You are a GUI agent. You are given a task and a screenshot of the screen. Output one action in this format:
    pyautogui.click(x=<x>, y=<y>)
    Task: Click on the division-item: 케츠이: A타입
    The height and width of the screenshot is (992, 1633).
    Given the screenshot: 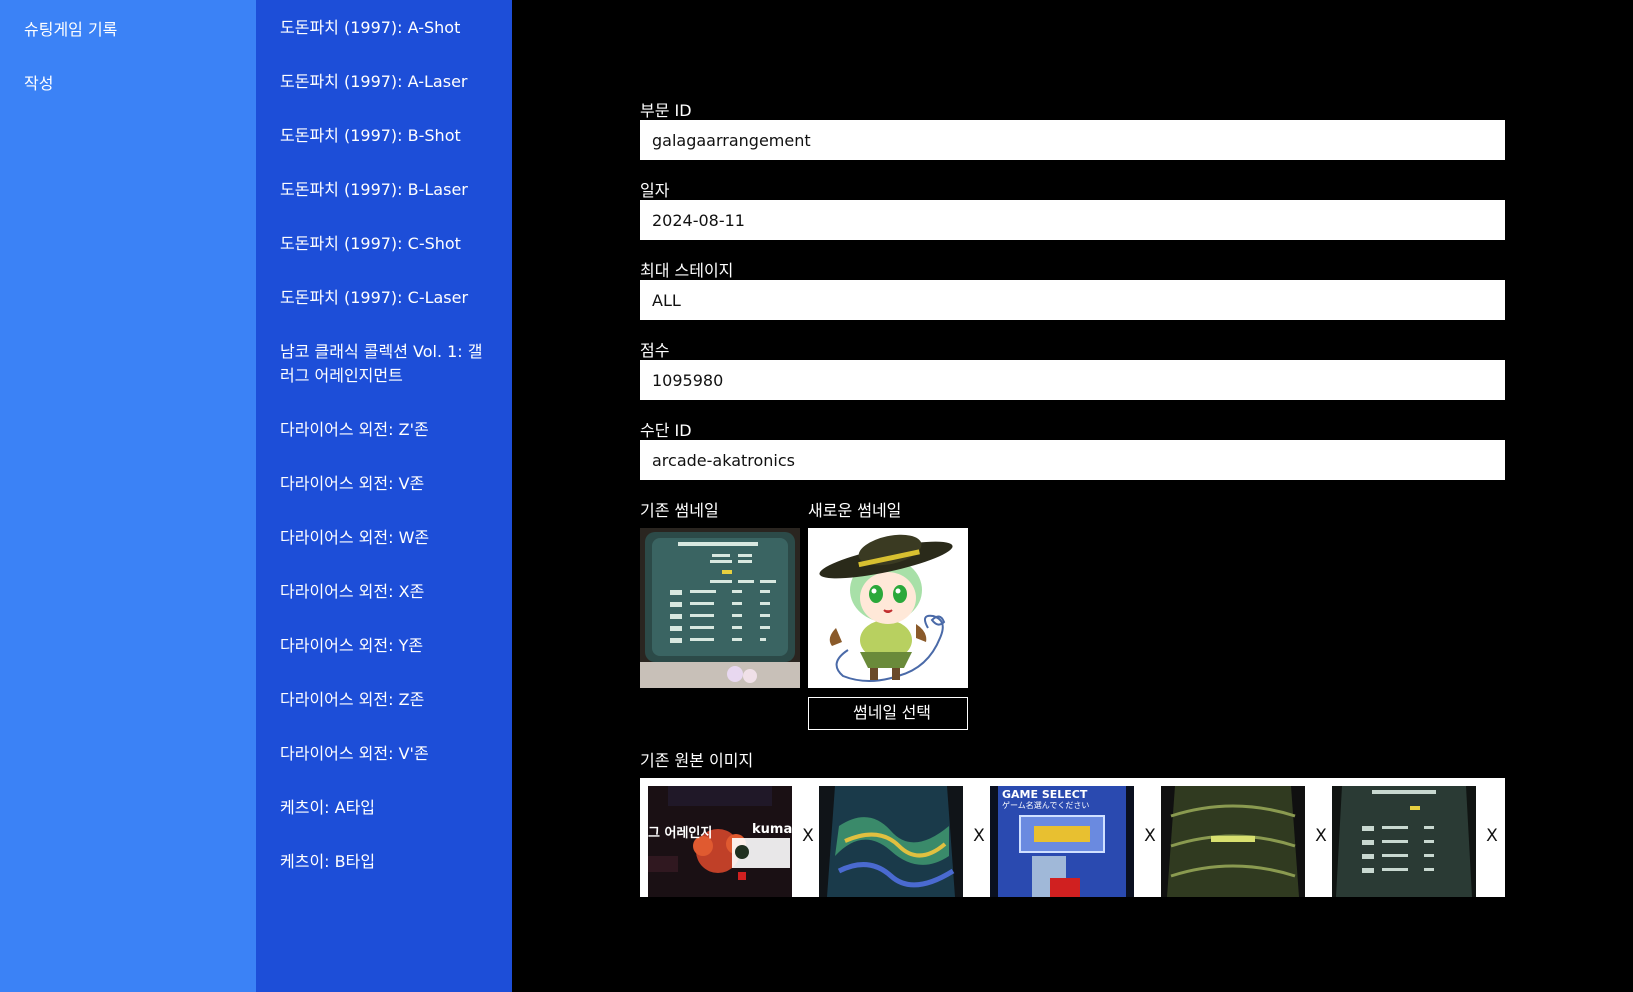 What is the action you would take?
    pyautogui.click(x=388, y=808)
    